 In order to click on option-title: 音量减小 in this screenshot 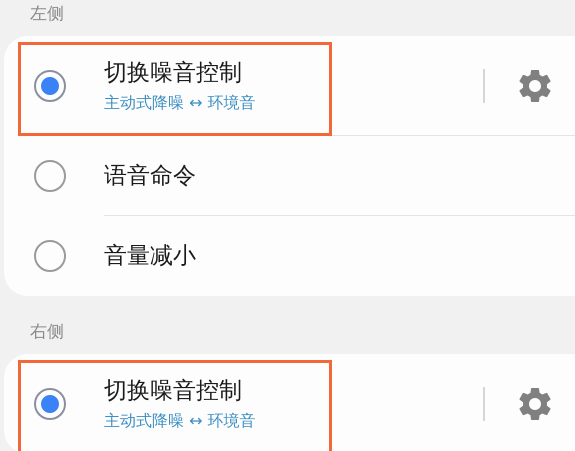, I will do `click(150, 256)`.